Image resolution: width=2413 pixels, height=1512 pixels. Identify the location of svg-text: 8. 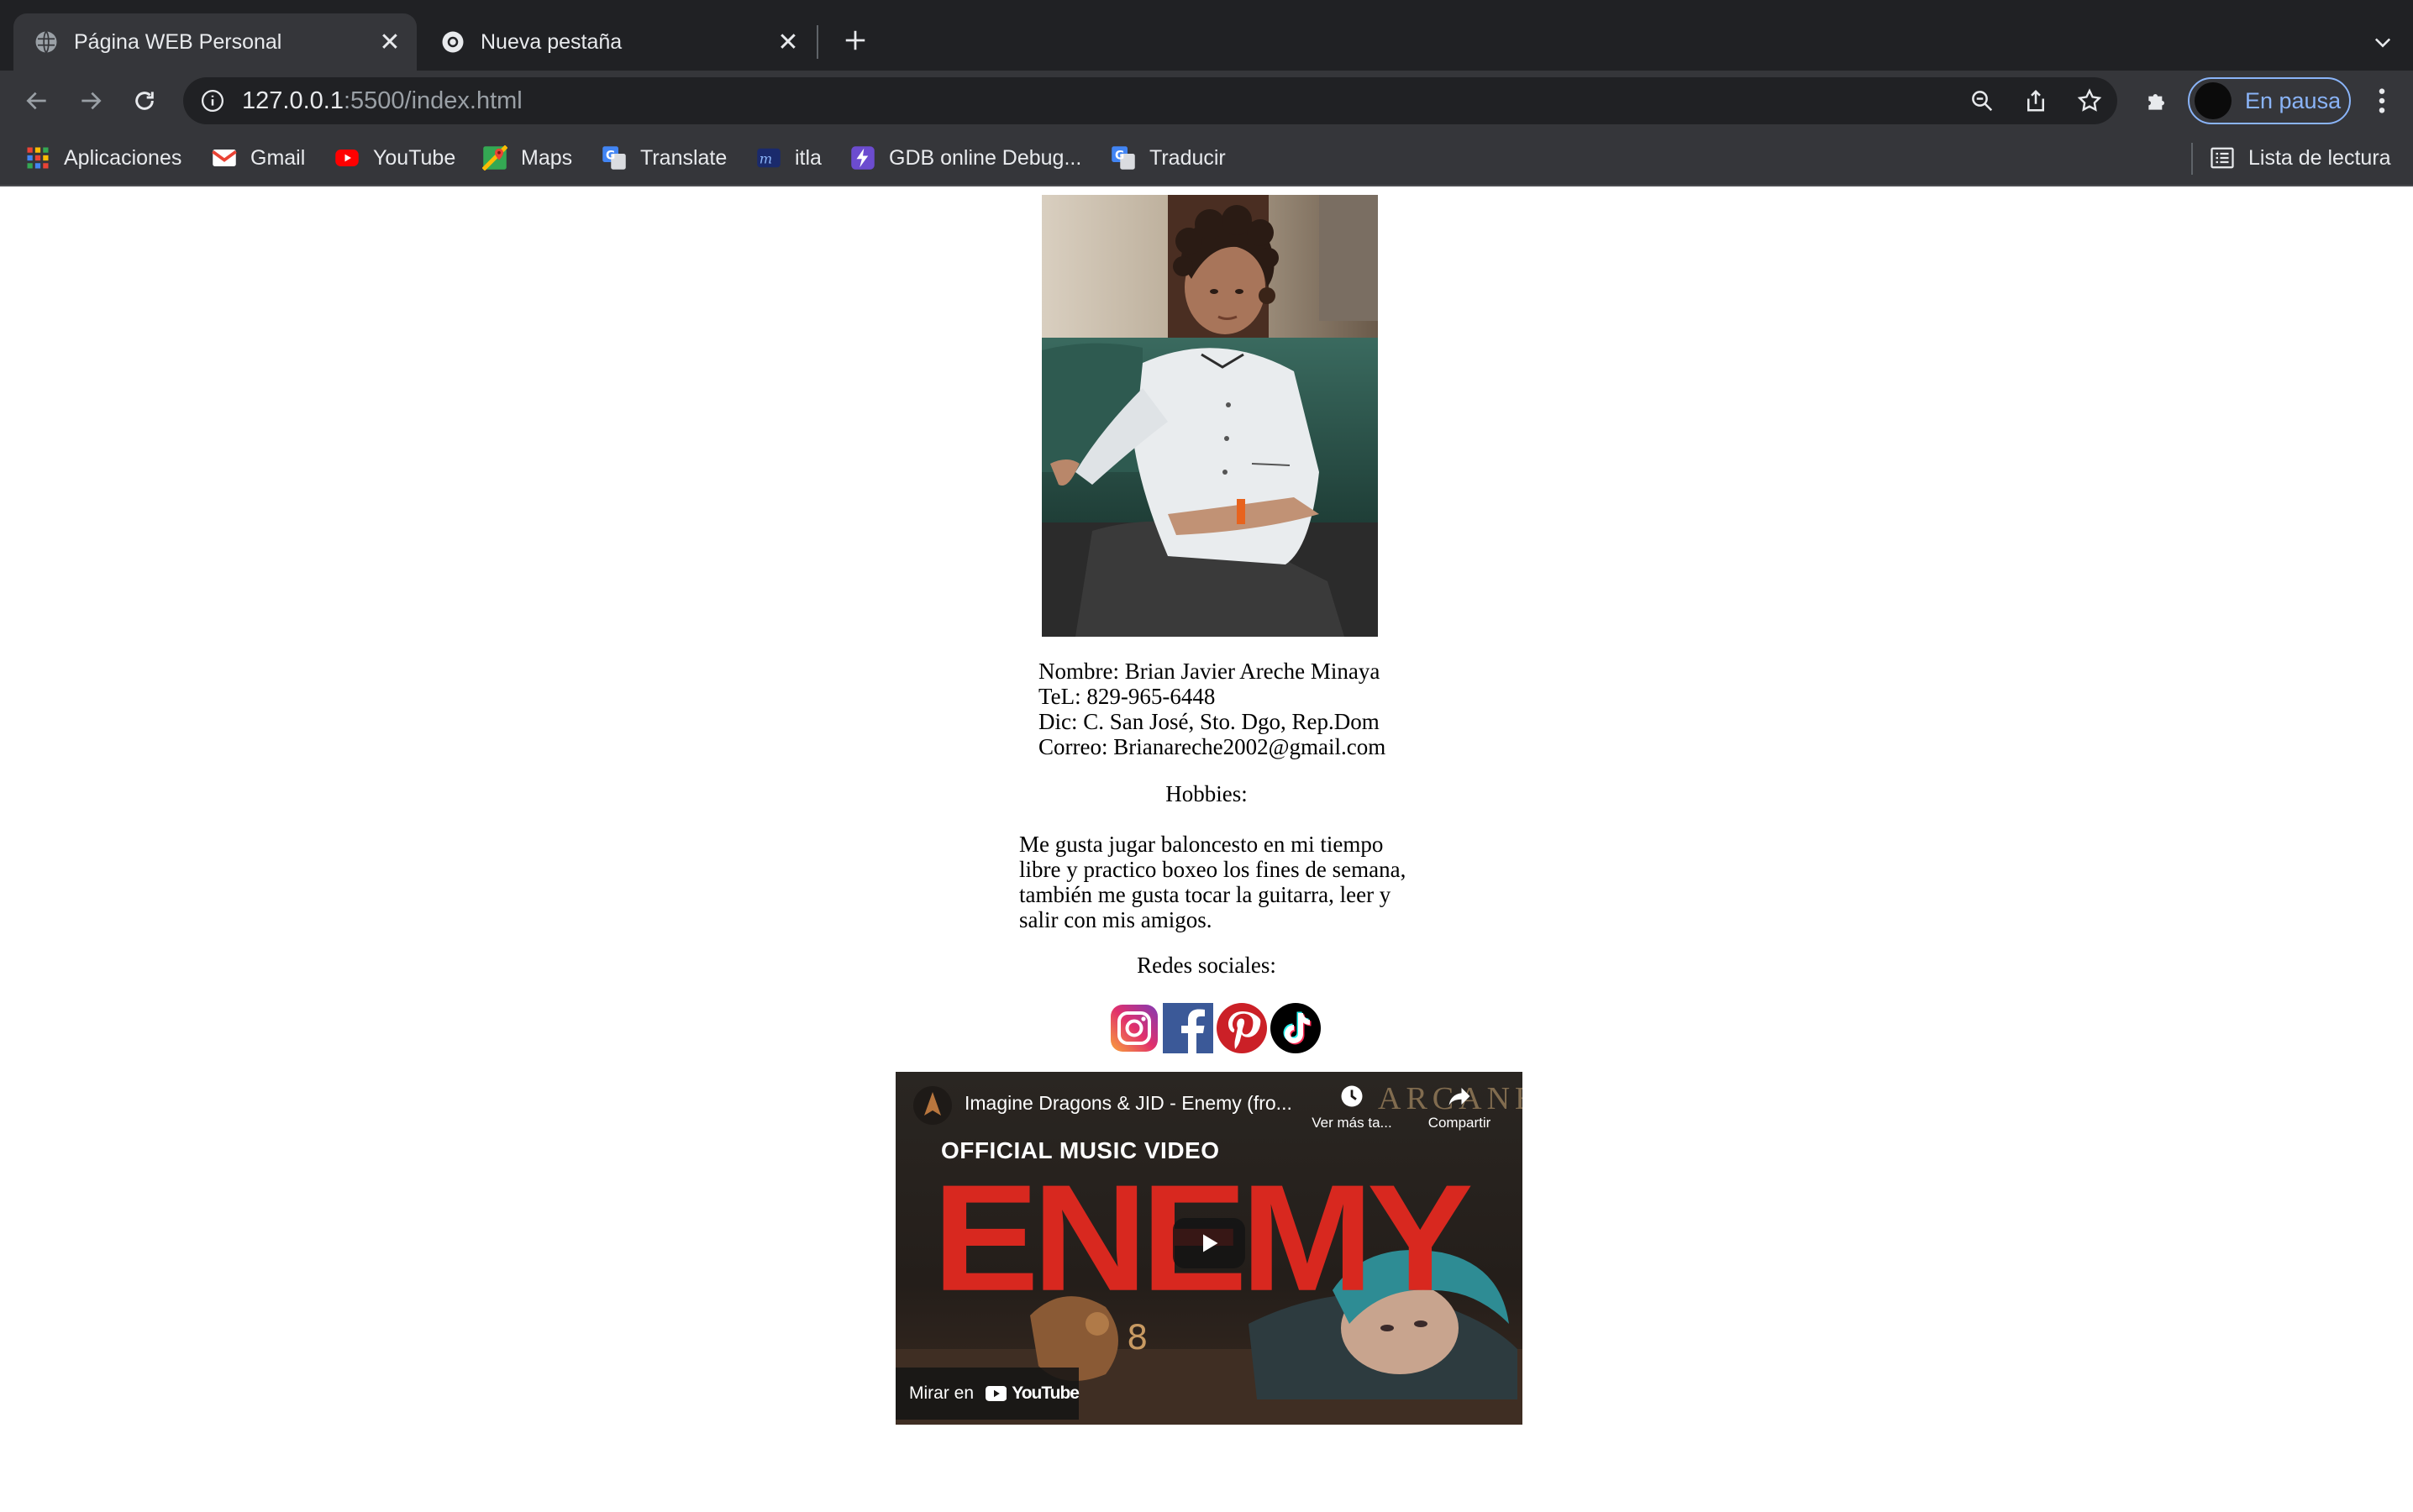
(1137, 1338).